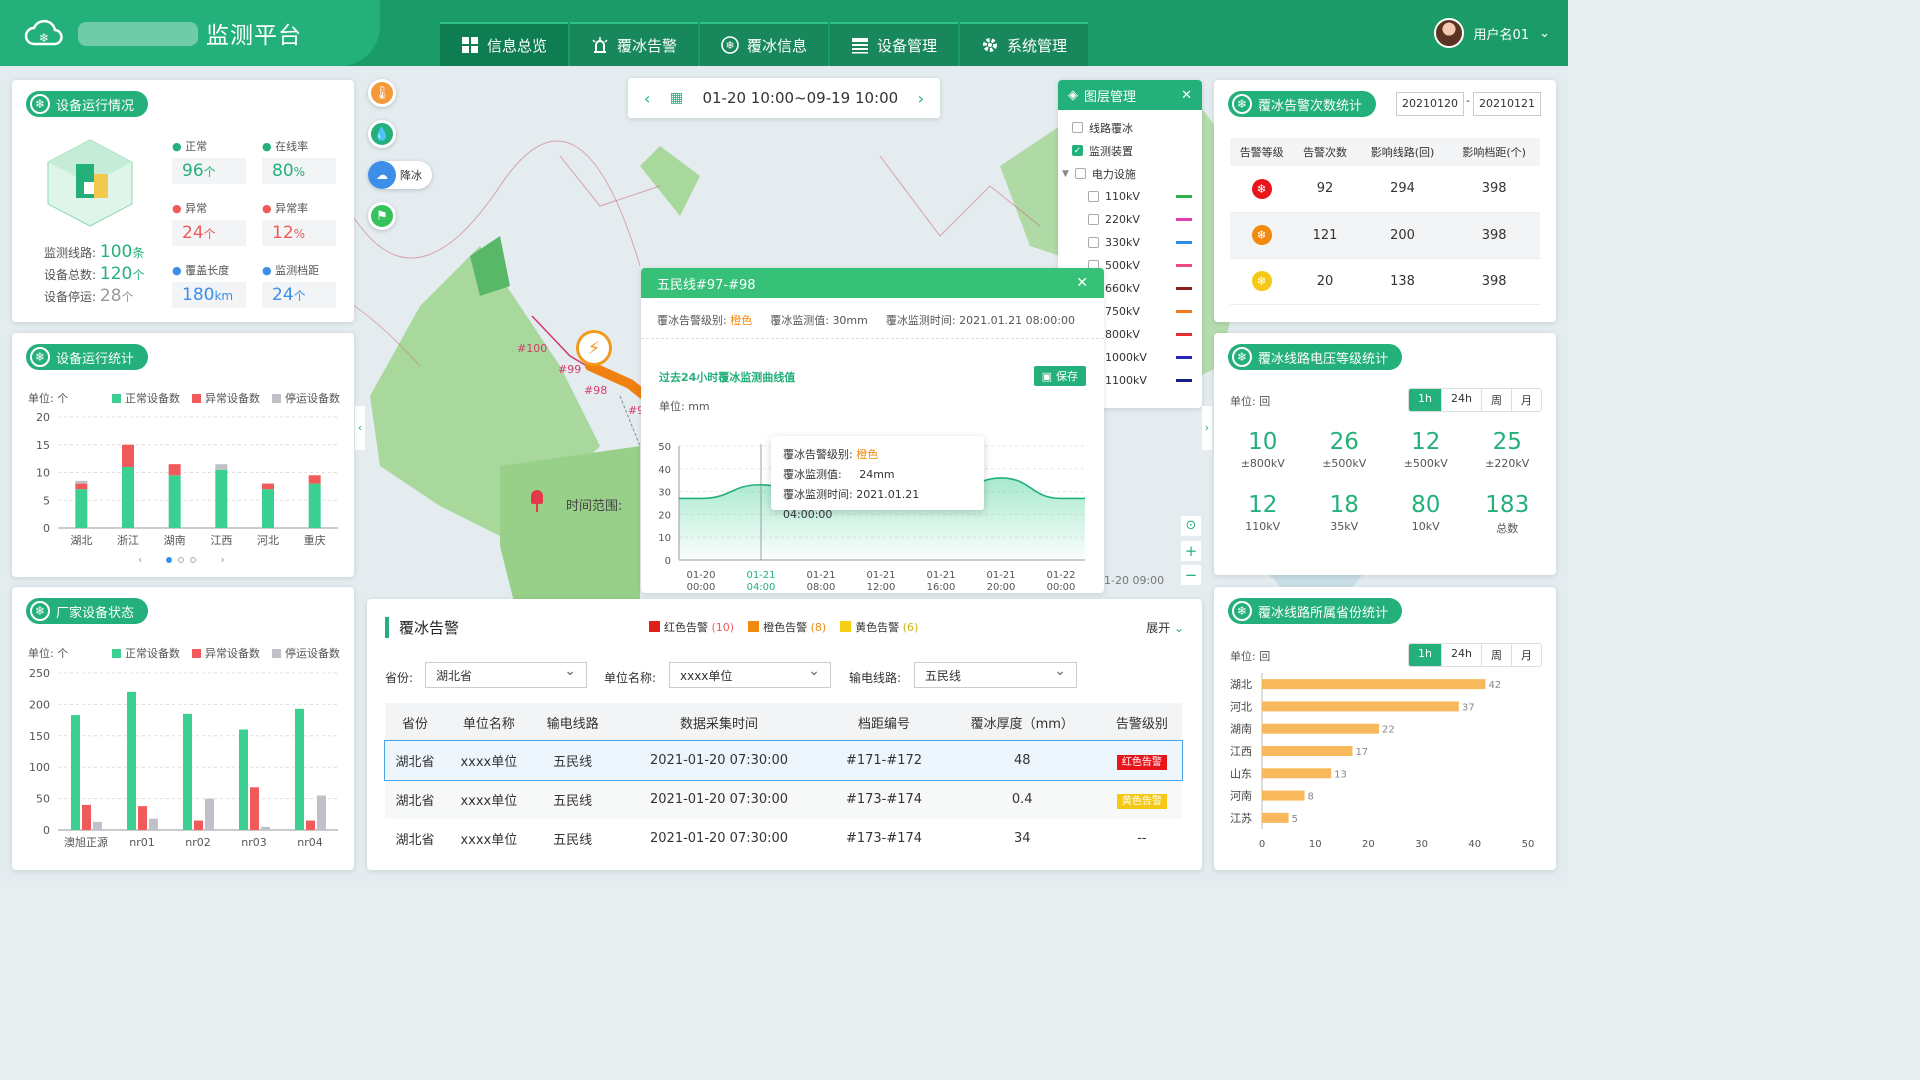  Describe the element at coordinates (1141, 724) in the screenshot. I see `column-header: 告警级别` at that location.